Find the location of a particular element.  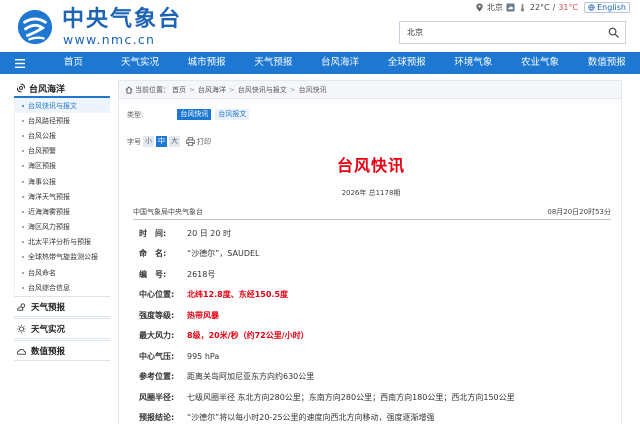

article-datetime: 08月20日20时53分 is located at coordinates (579, 212).